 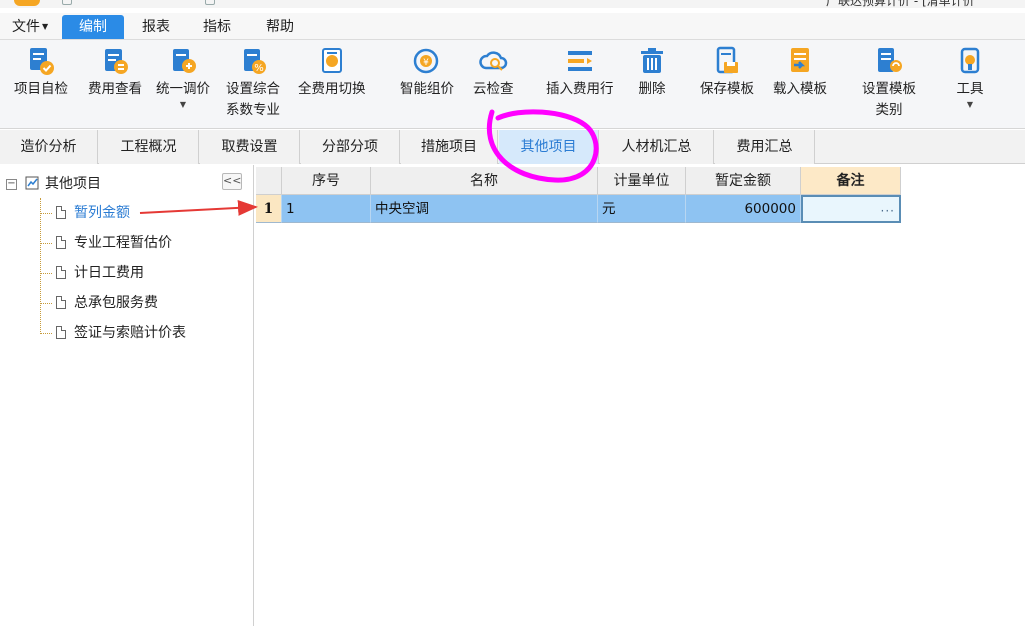 I want to click on tab-project-overview: 工程概况, so click(x=149, y=147).